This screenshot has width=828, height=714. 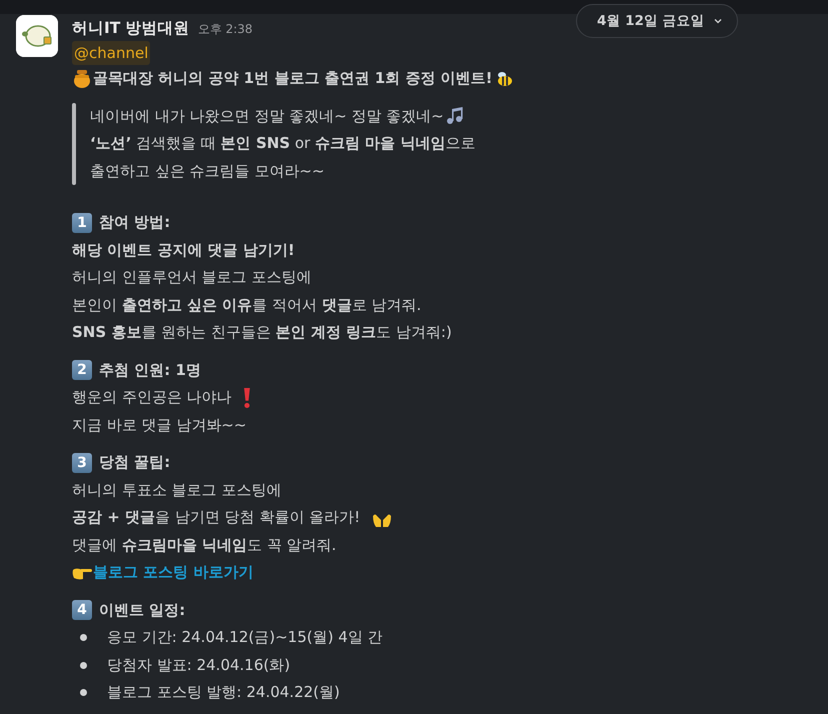 What do you see at coordinates (247, 398) in the screenshot?
I see `exclamation-icon` at bounding box center [247, 398].